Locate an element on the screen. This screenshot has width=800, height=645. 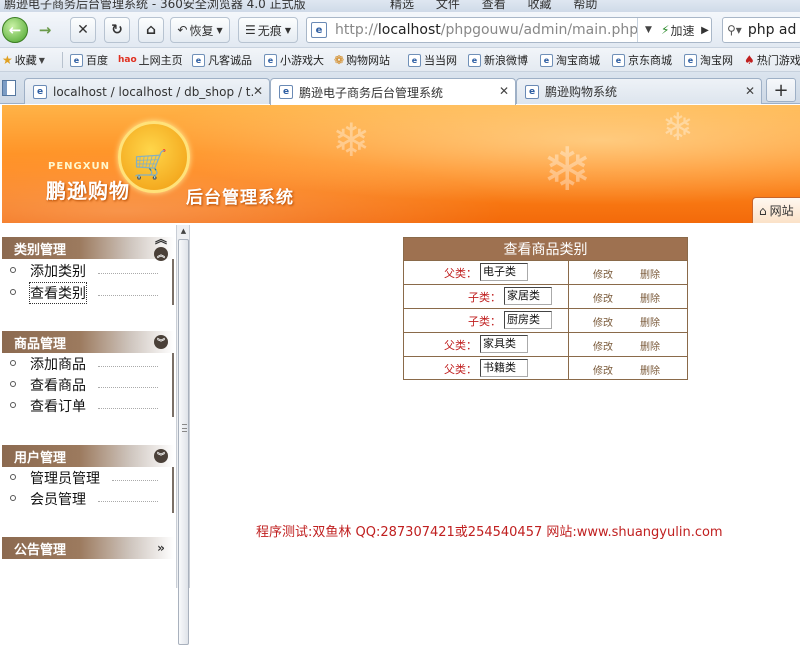
category-name-field: 厨房类 is located at coordinates (528, 320).